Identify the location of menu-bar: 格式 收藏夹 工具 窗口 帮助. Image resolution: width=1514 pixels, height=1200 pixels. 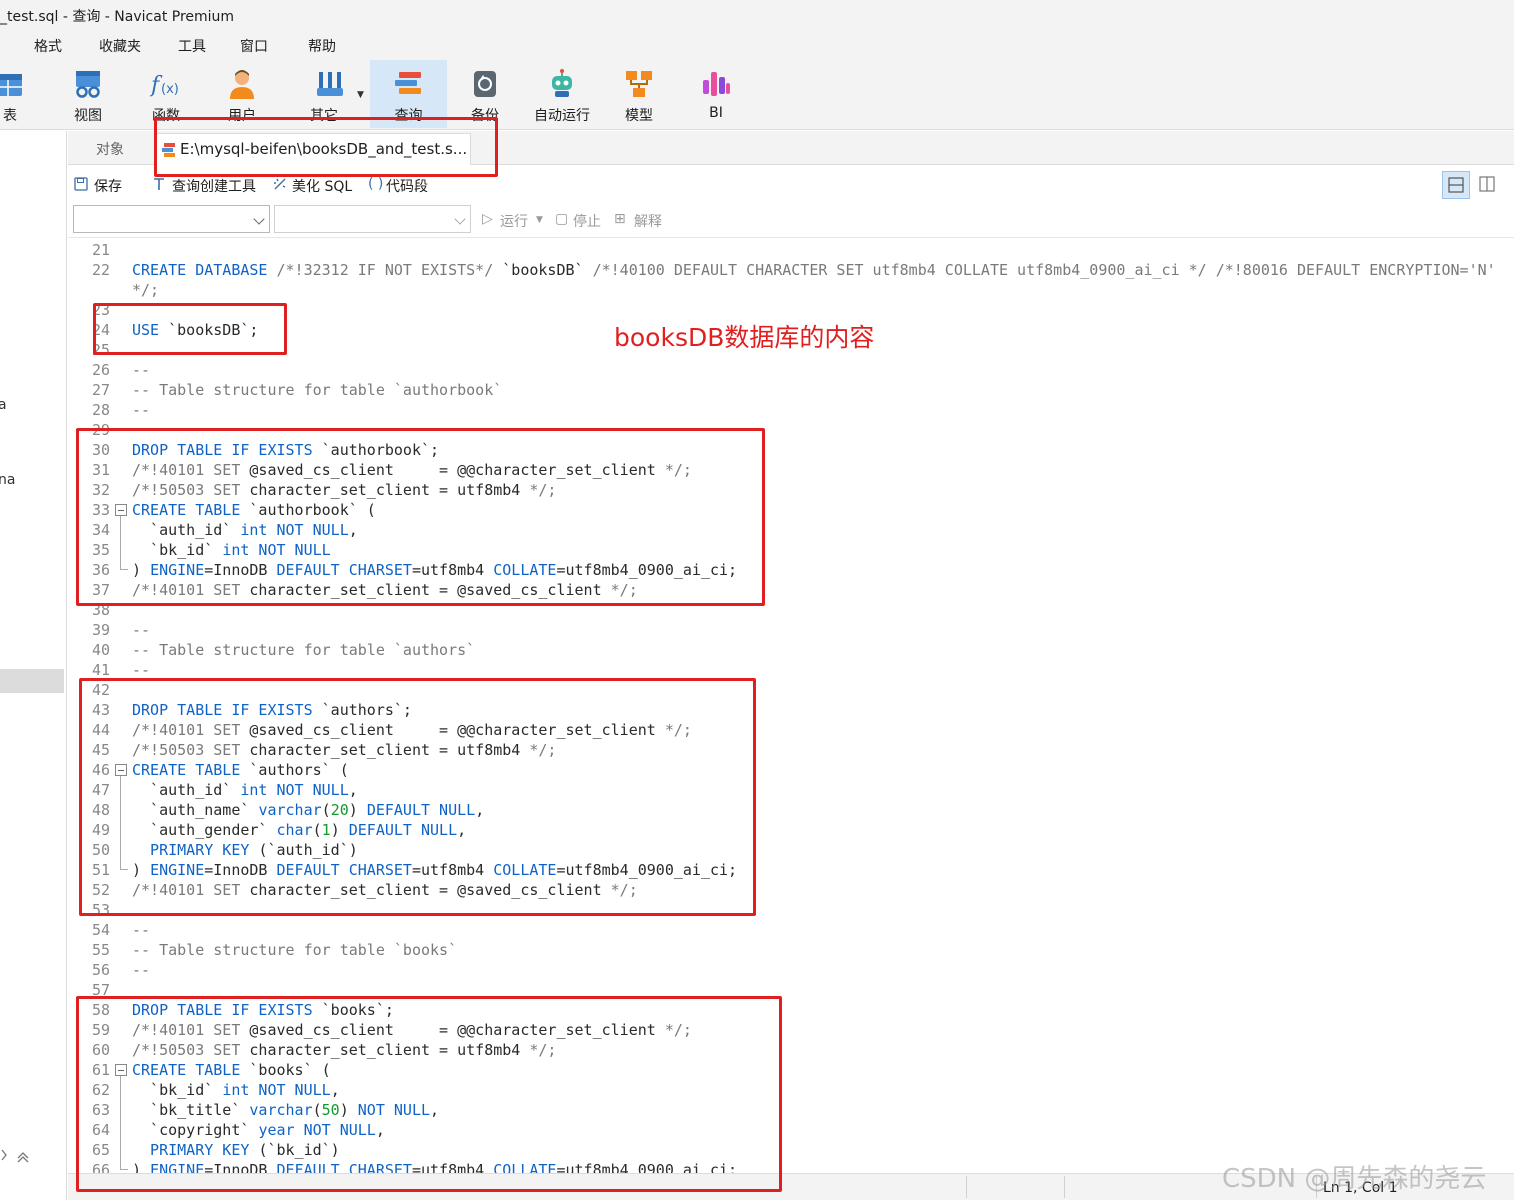
(757, 45).